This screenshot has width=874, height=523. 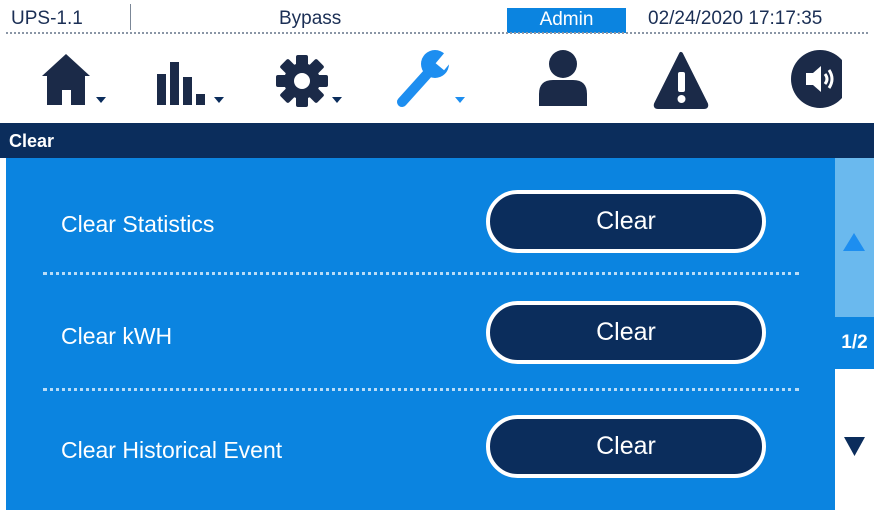 I want to click on device-name: UPS-1.1, so click(x=47, y=18).